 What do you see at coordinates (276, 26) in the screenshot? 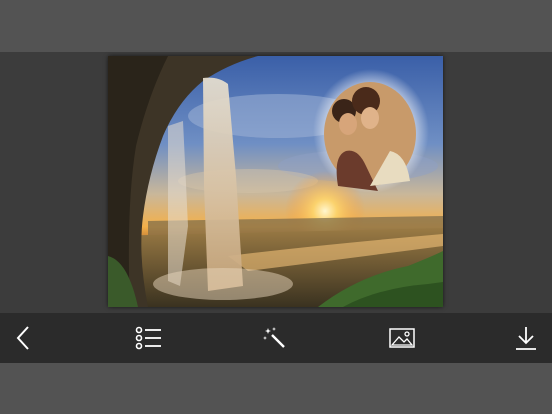
I see `top-bar` at bounding box center [276, 26].